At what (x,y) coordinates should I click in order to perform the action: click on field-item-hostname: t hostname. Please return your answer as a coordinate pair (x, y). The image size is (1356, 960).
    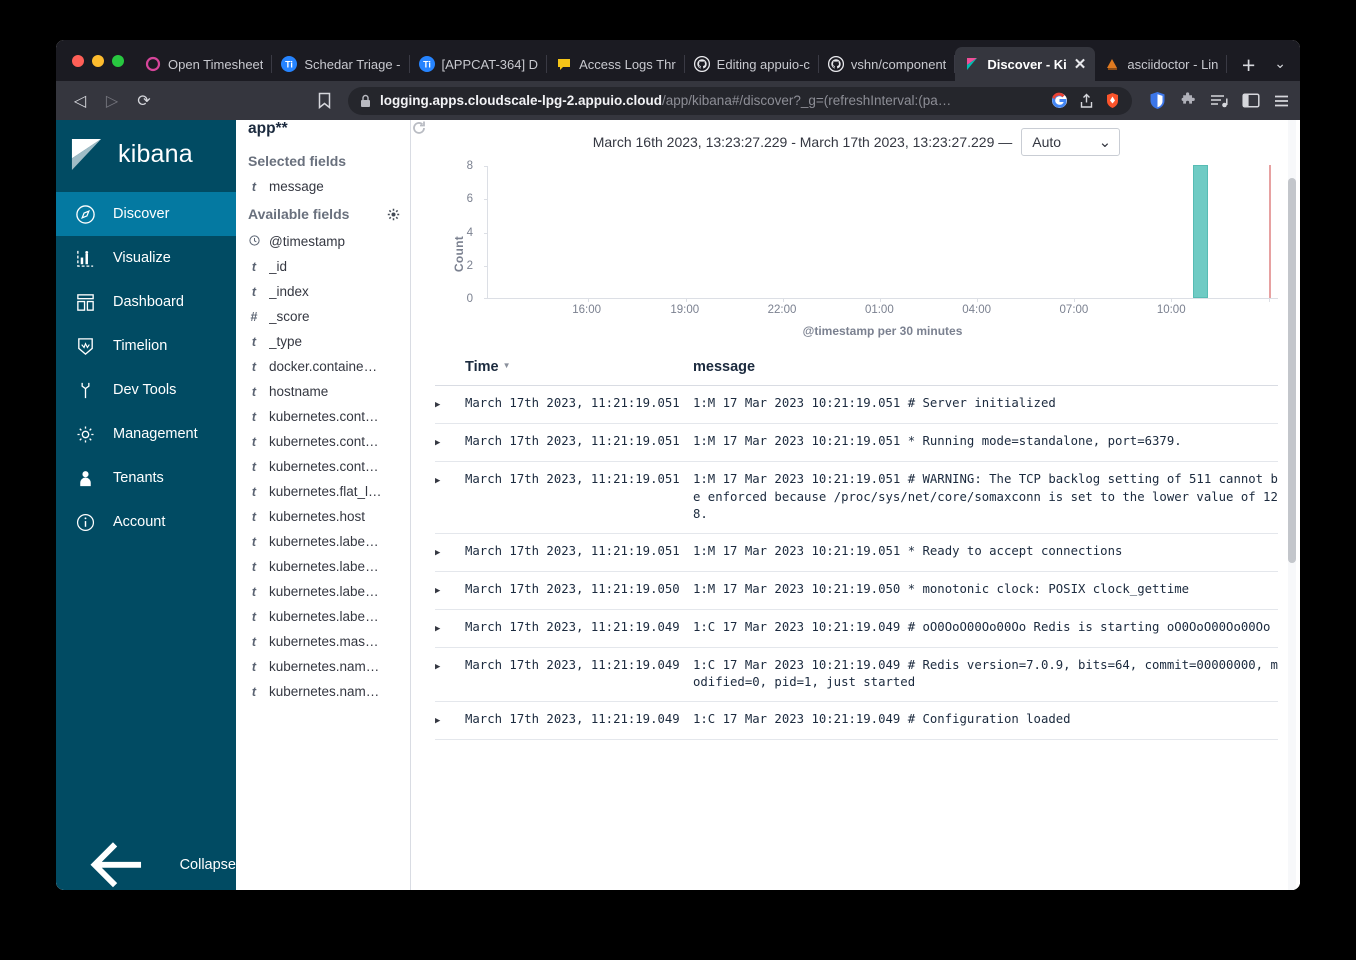
    Looking at the image, I should click on (323, 391).